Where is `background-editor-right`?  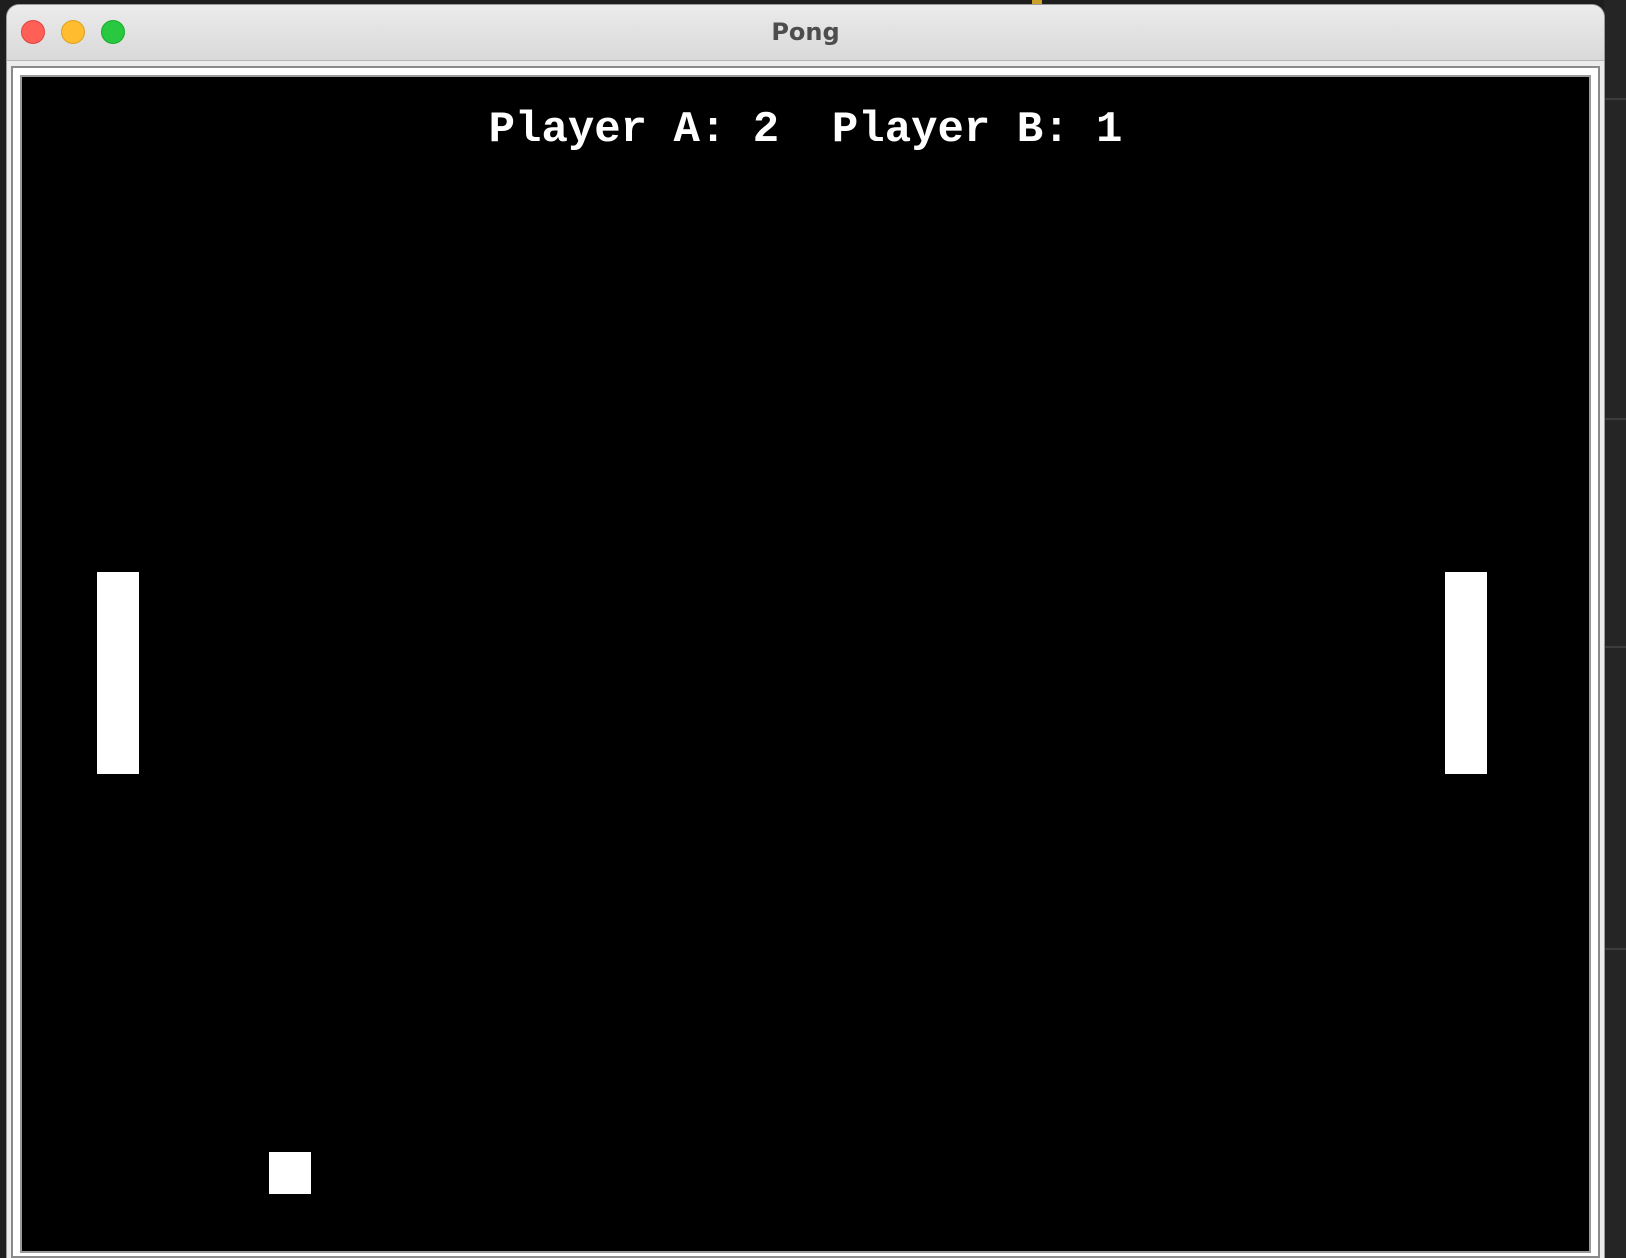
background-editor-right is located at coordinates (1615, 629).